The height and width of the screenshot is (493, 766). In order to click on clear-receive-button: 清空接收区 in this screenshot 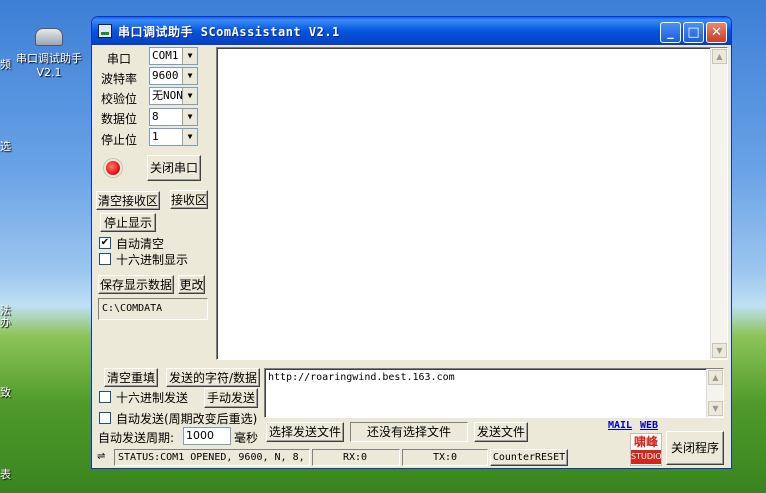, I will do `click(128, 200)`.